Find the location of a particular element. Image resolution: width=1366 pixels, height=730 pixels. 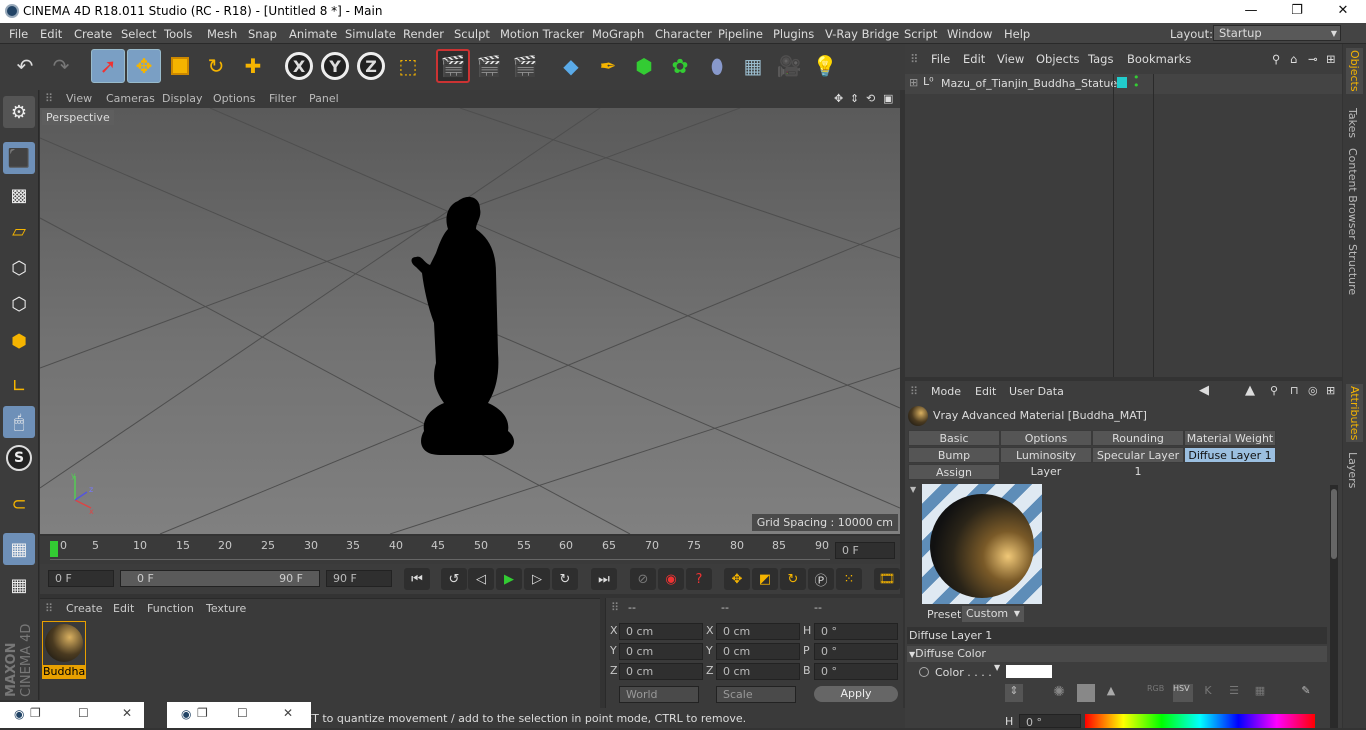

maximize-view-icon: ▣ is located at coordinates (888, 98).